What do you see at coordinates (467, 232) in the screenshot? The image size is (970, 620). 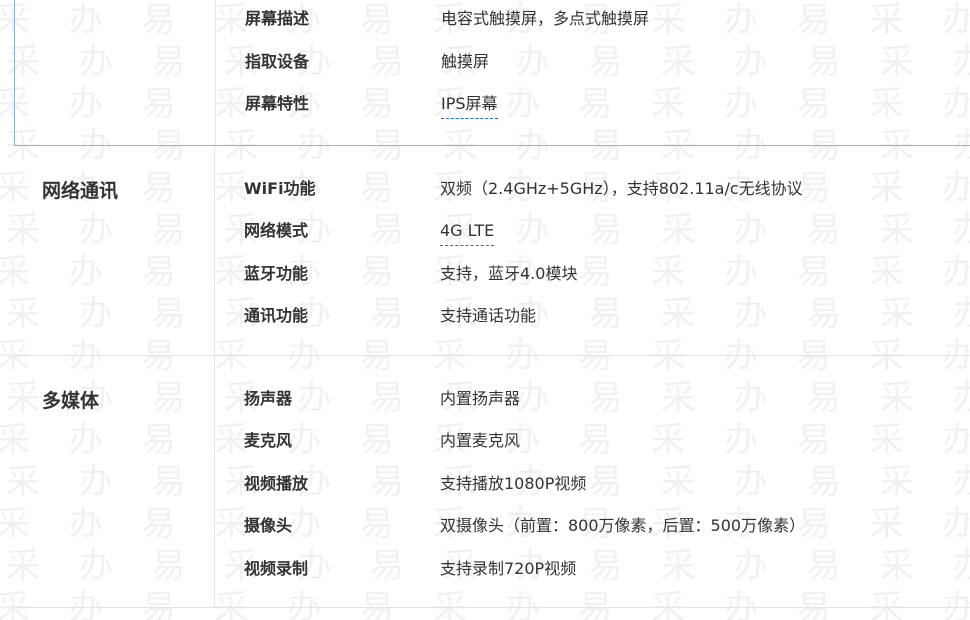 I see `network-mode-link: 4G LTE` at bounding box center [467, 232].